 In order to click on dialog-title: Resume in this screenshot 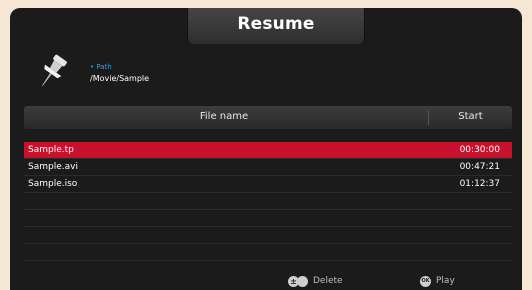, I will do `click(276, 24)`.